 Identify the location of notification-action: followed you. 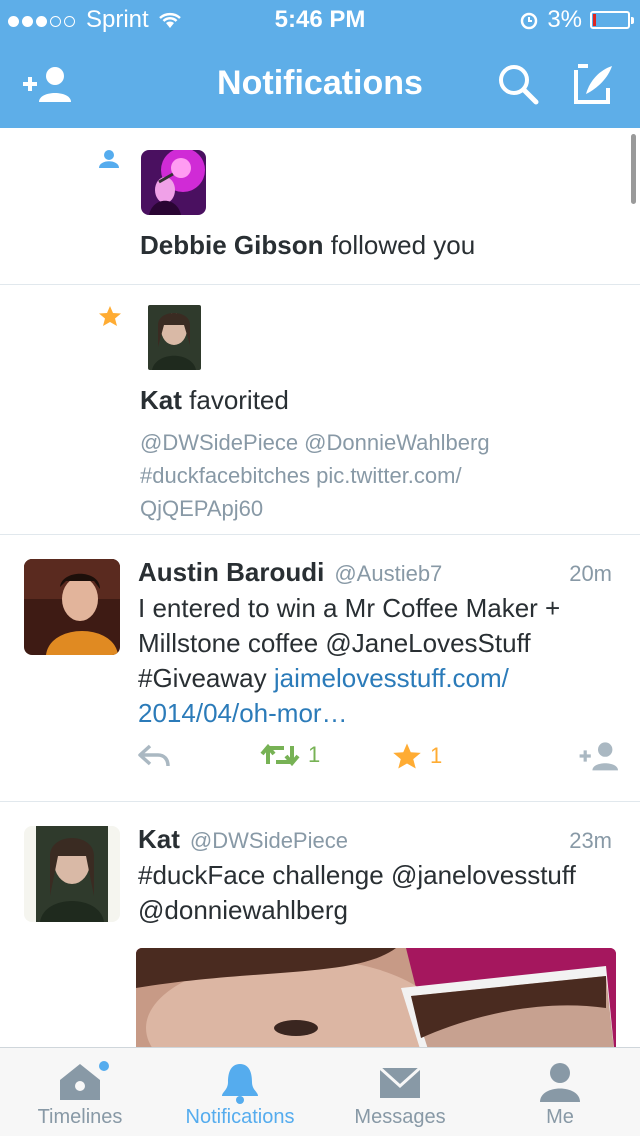
(399, 245).